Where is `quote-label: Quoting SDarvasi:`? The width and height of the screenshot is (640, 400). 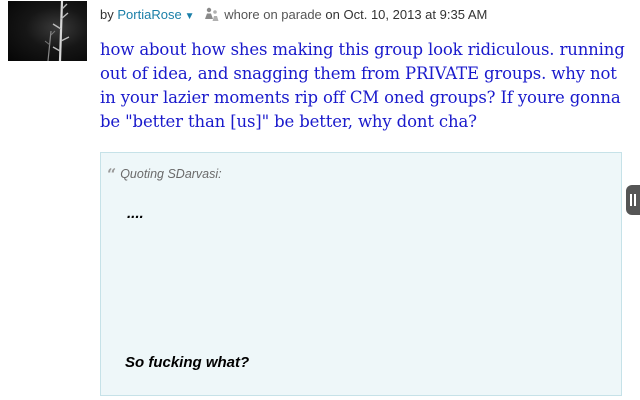
quote-label: Quoting SDarvasi: is located at coordinates (171, 174).